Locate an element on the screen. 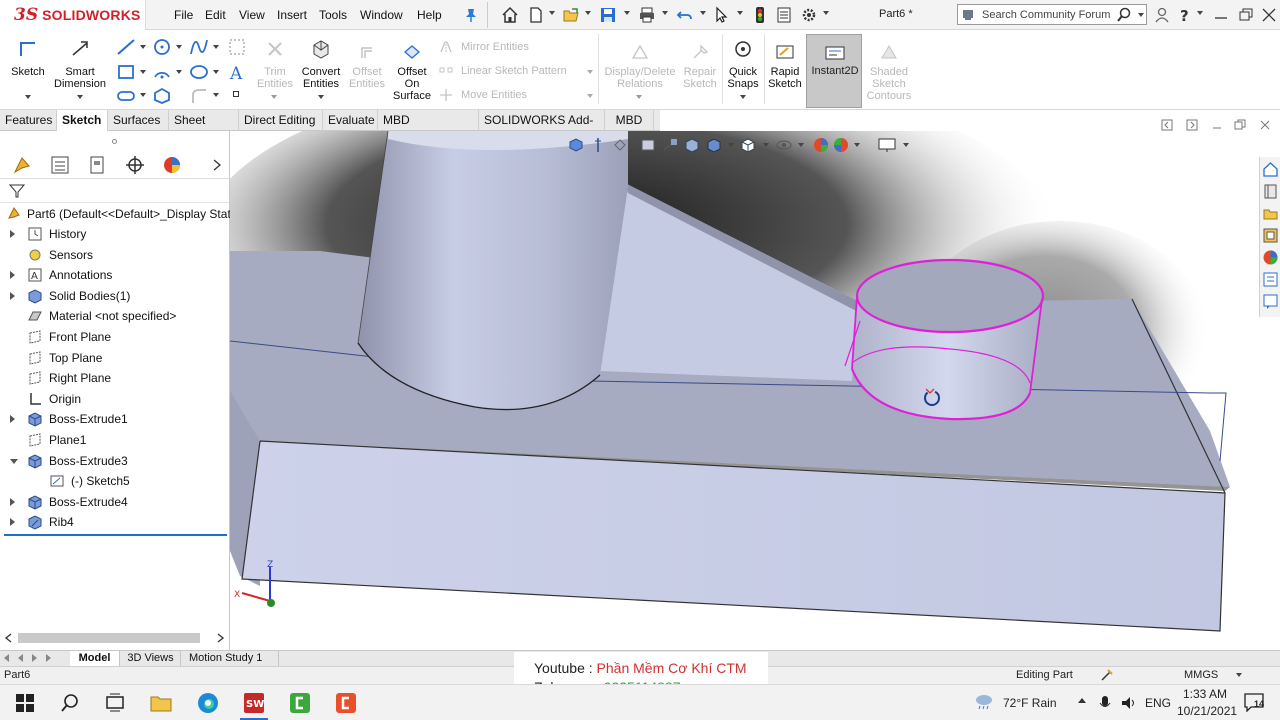 The image size is (1280, 720). appearances-icon is located at coordinates (1270, 257).